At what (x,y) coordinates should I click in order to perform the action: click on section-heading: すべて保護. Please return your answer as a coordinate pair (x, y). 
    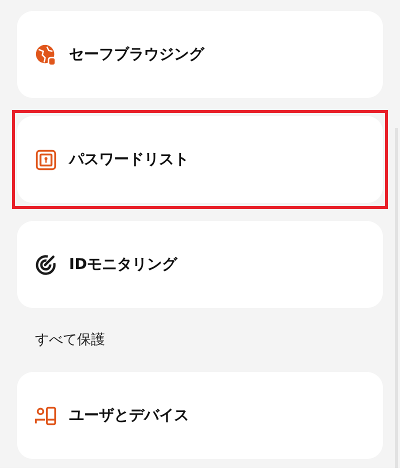
    Looking at the image, I should click on (70, 340).